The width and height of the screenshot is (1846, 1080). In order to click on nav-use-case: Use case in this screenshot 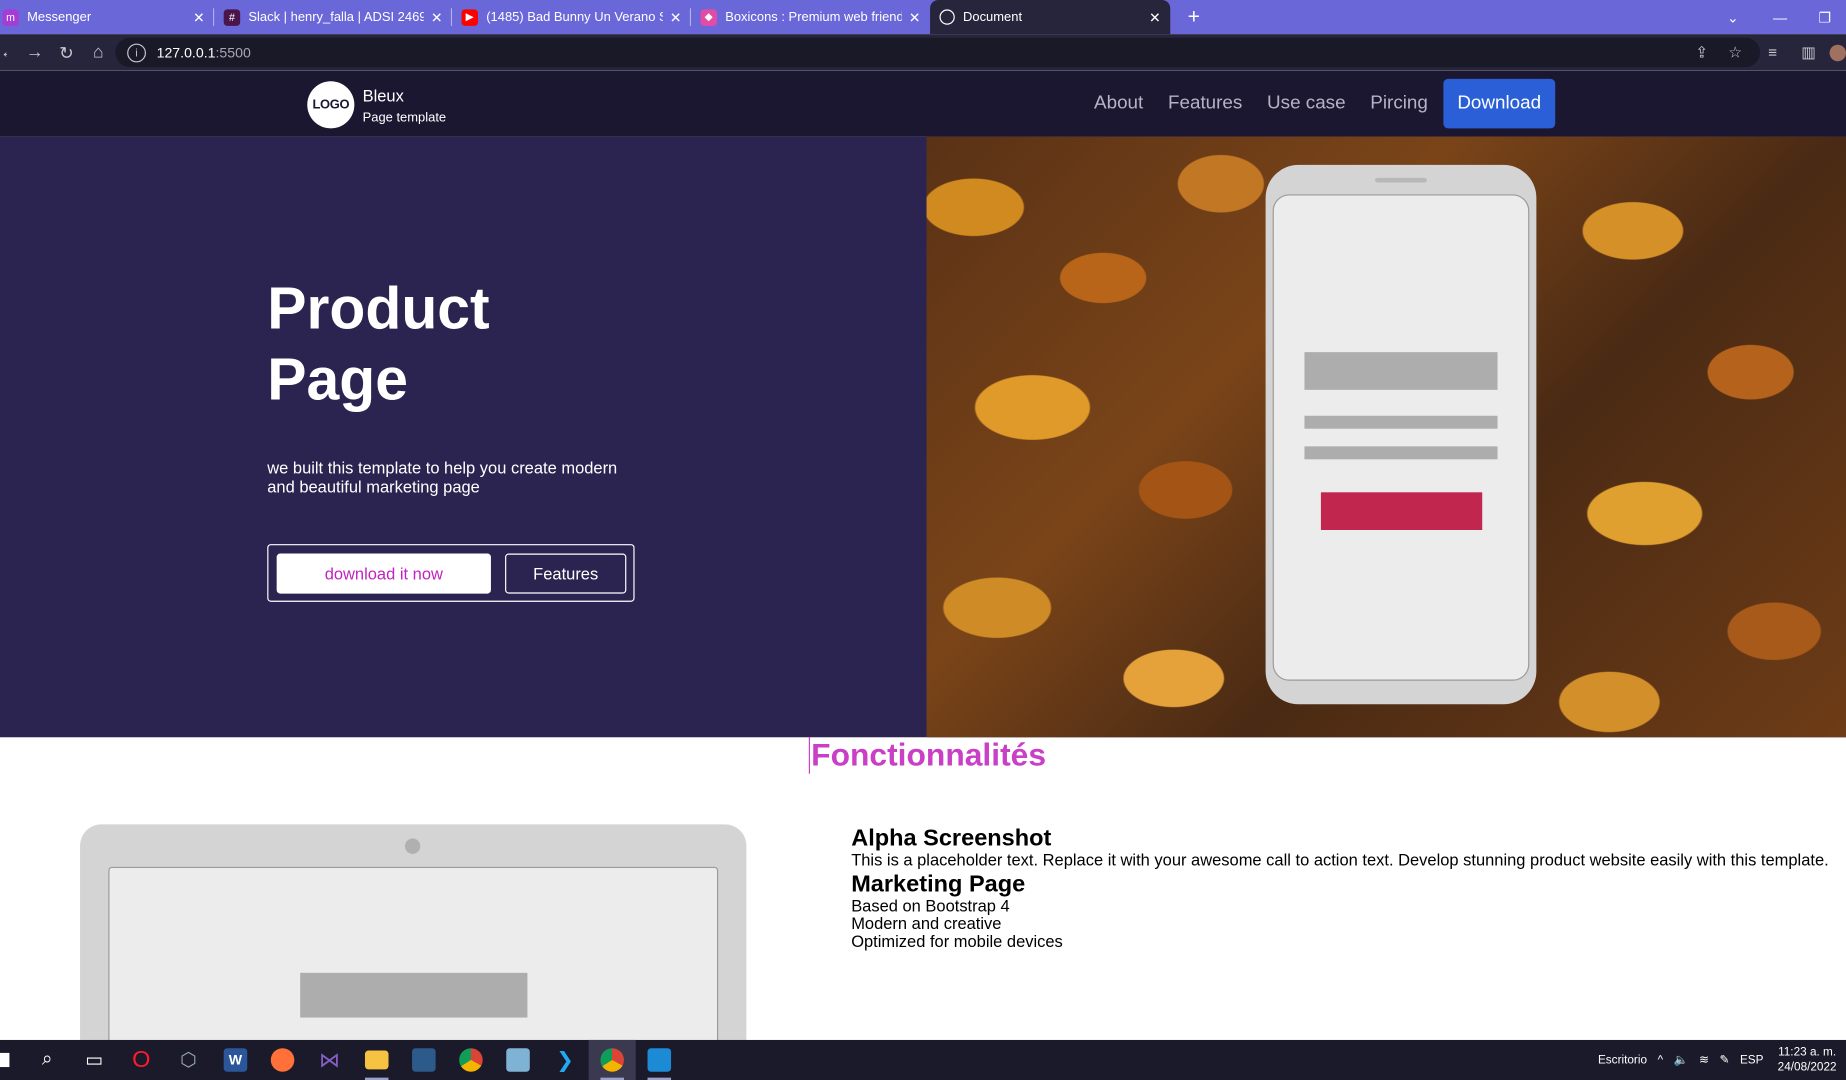, I will do `click(1306, 103)`.